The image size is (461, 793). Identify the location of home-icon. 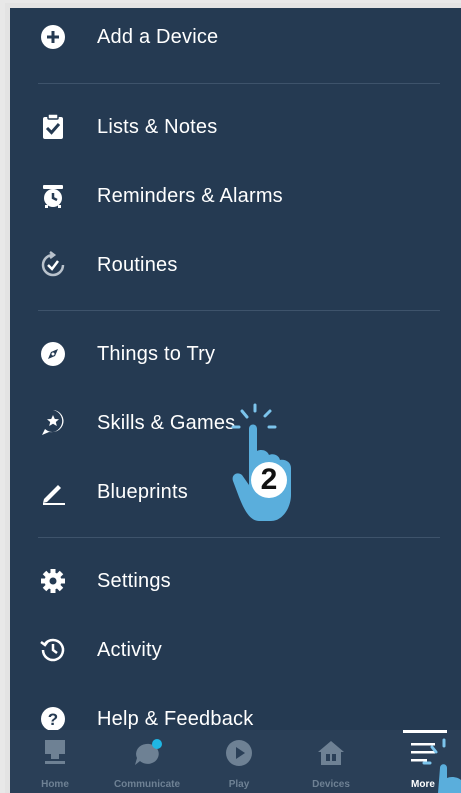
(55, 753).